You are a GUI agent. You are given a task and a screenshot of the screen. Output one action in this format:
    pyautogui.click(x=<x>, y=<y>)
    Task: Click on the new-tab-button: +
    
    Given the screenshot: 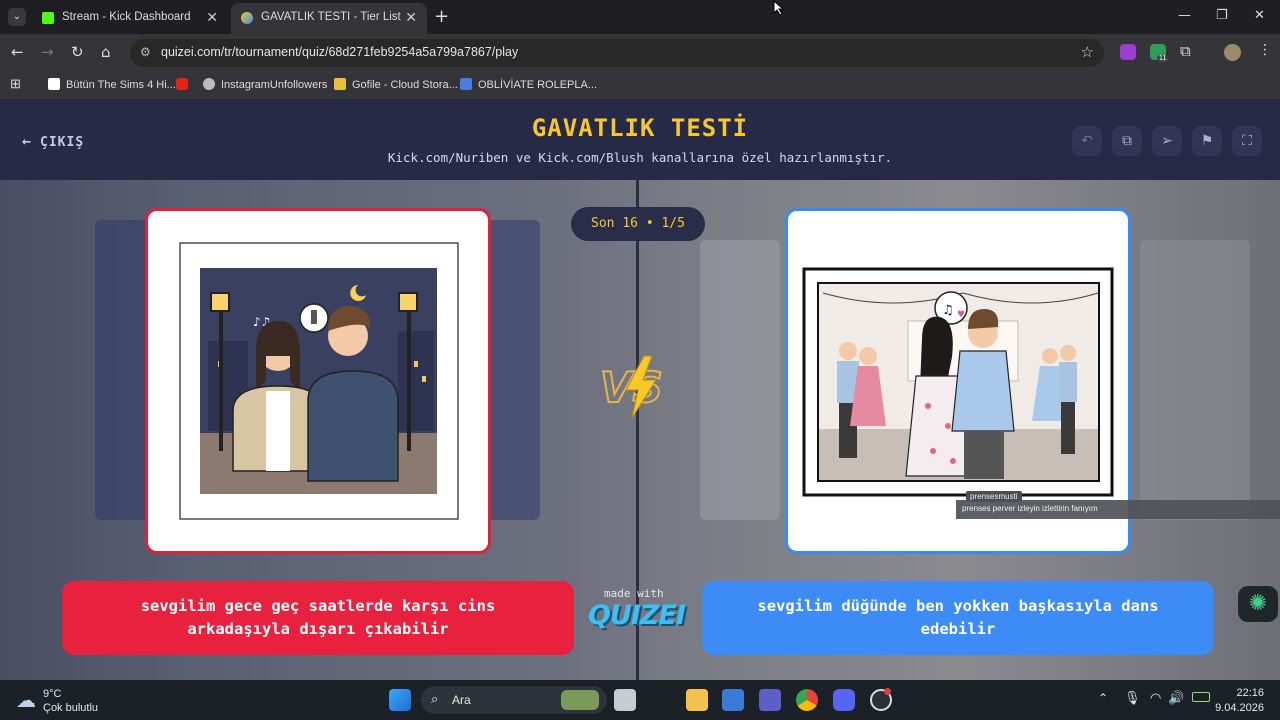 What is the action you would take?
    pyautogui.click(x=441, y=16)
    